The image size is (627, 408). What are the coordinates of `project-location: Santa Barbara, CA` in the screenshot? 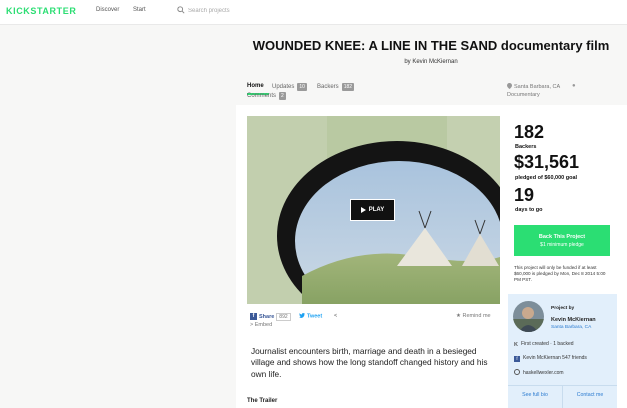 It's located at (533, 86).